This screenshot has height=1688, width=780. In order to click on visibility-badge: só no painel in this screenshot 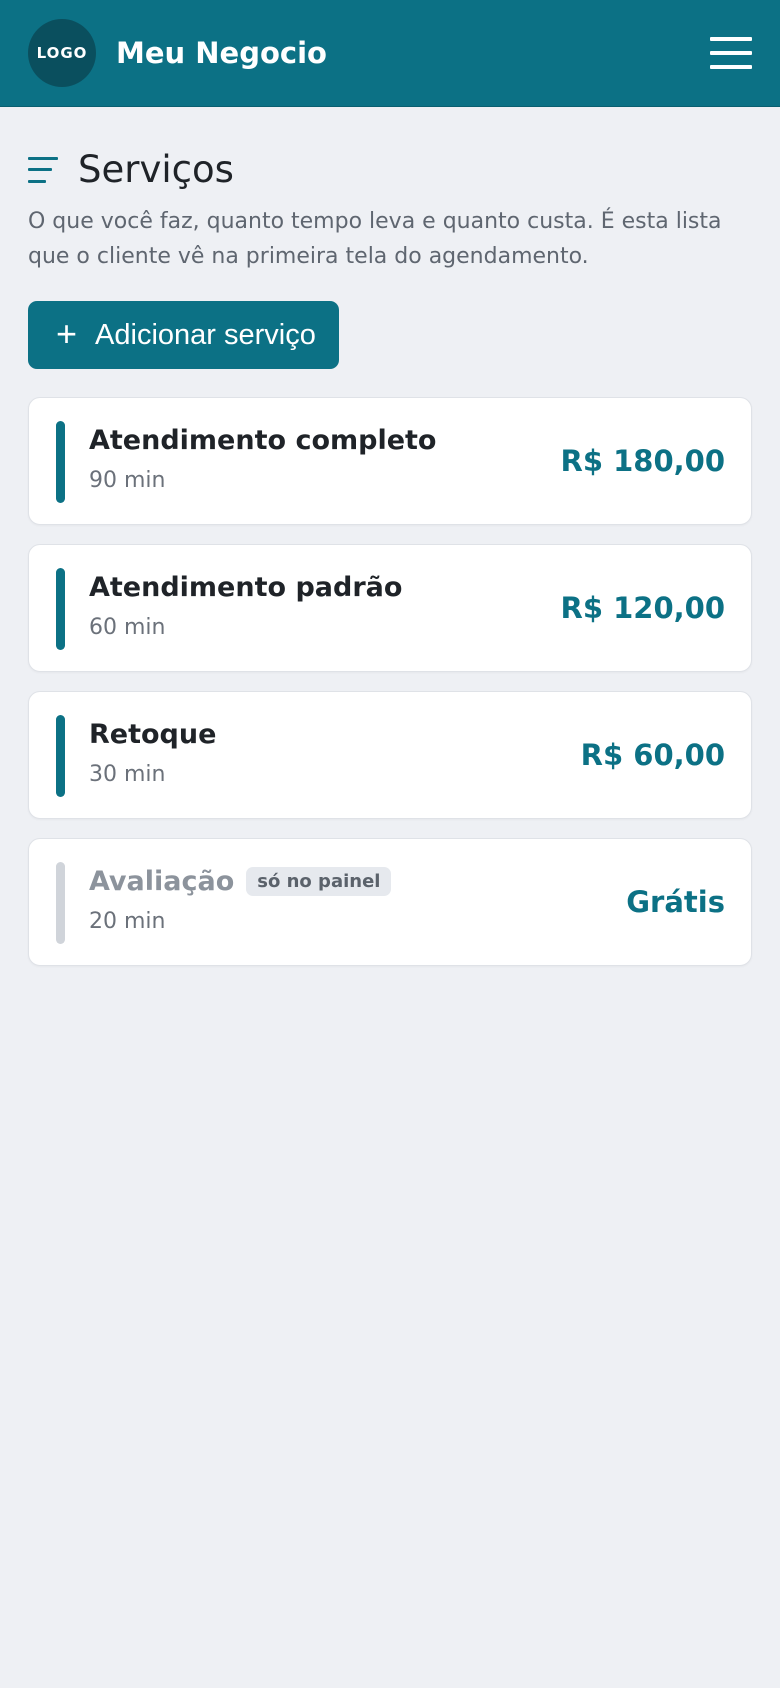, I will do `click(319, 881)`.